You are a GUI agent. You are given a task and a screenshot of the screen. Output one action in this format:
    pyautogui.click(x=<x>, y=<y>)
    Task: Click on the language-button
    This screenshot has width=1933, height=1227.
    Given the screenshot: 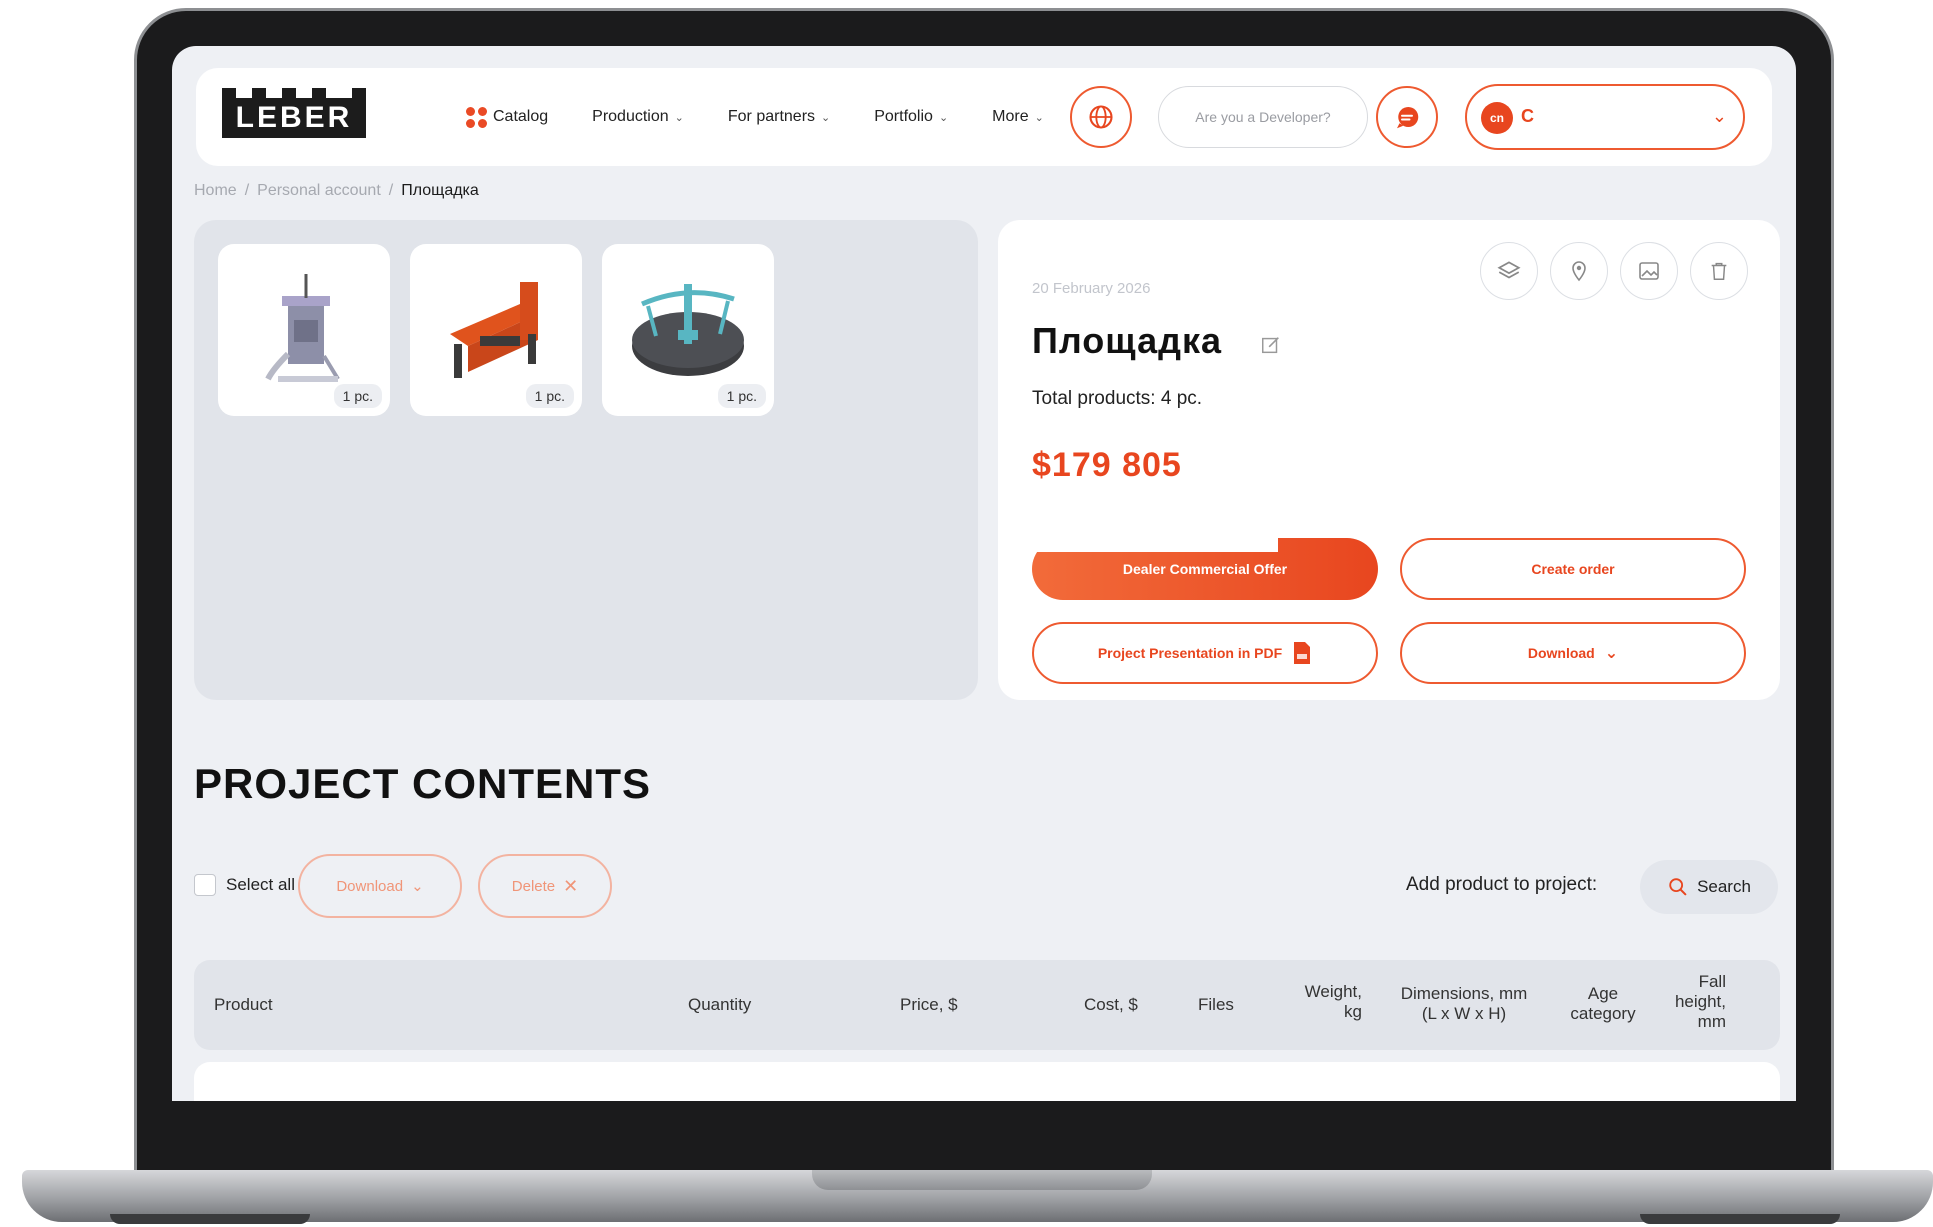 What is the action you would take?
    pyautogui.click(x=1101, y=117)
    